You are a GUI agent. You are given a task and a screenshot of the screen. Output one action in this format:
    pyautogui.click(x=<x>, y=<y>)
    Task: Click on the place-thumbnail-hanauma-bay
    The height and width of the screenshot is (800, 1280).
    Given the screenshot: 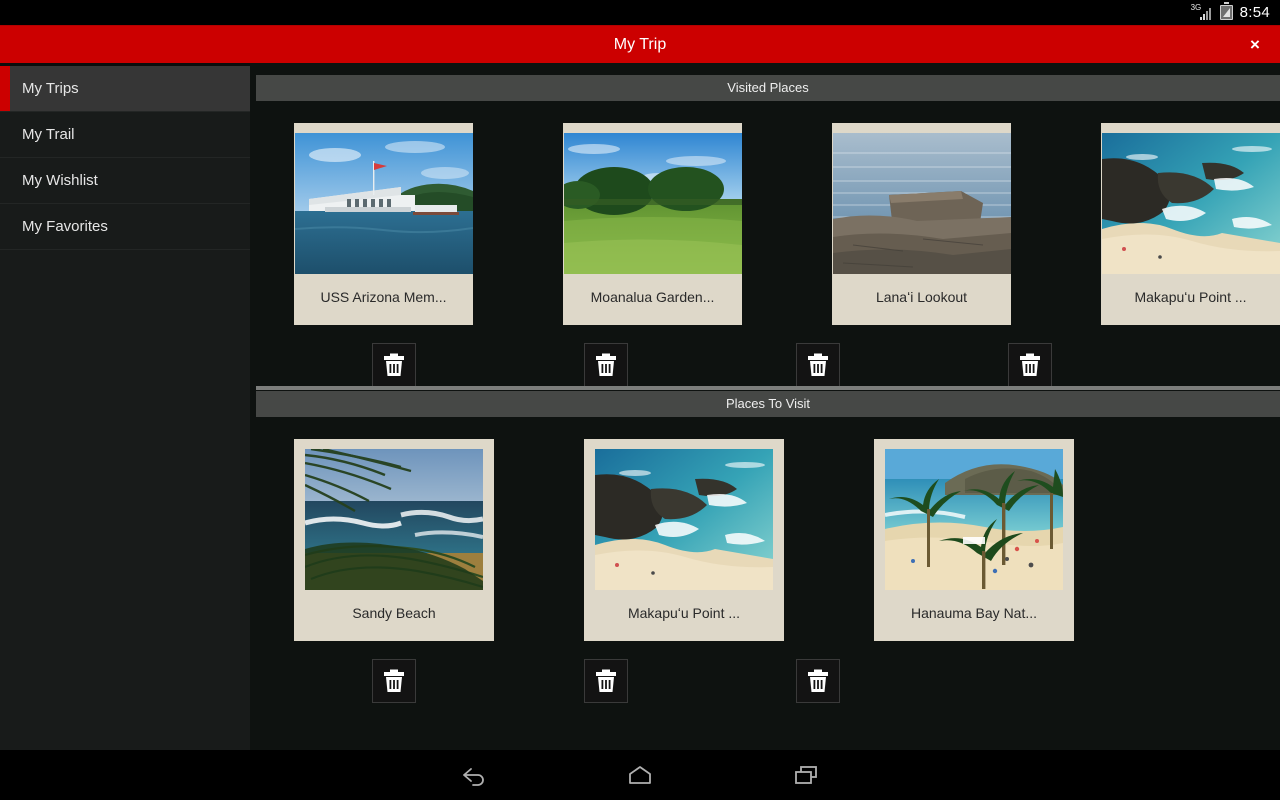 What is the action you would take?
    pyautogui.click(x=974, y=519)
    